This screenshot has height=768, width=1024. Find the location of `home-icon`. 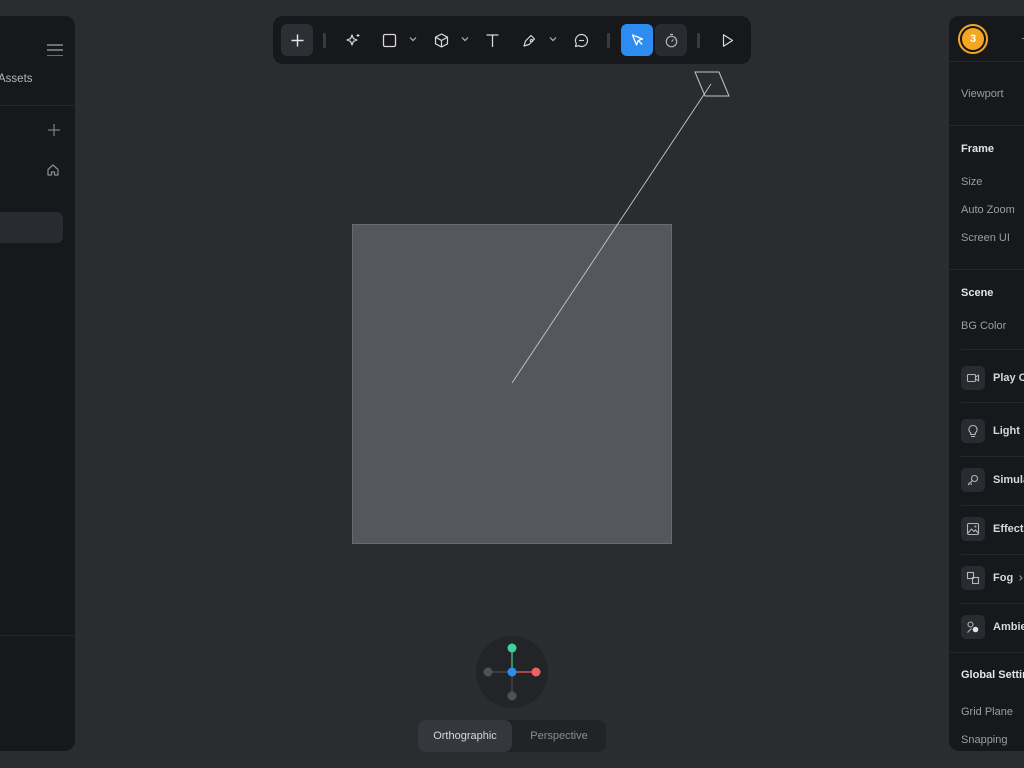

home-icon is located at coordinates (53, 170).